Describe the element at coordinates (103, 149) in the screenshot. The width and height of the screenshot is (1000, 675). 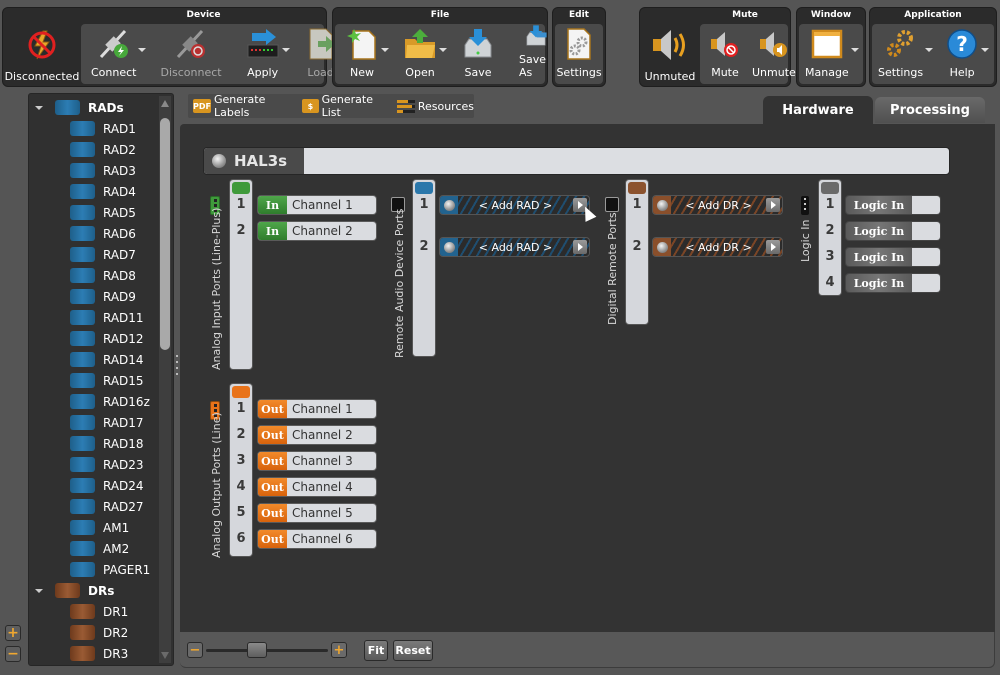
I see `tree-item: RAD2` at that location.